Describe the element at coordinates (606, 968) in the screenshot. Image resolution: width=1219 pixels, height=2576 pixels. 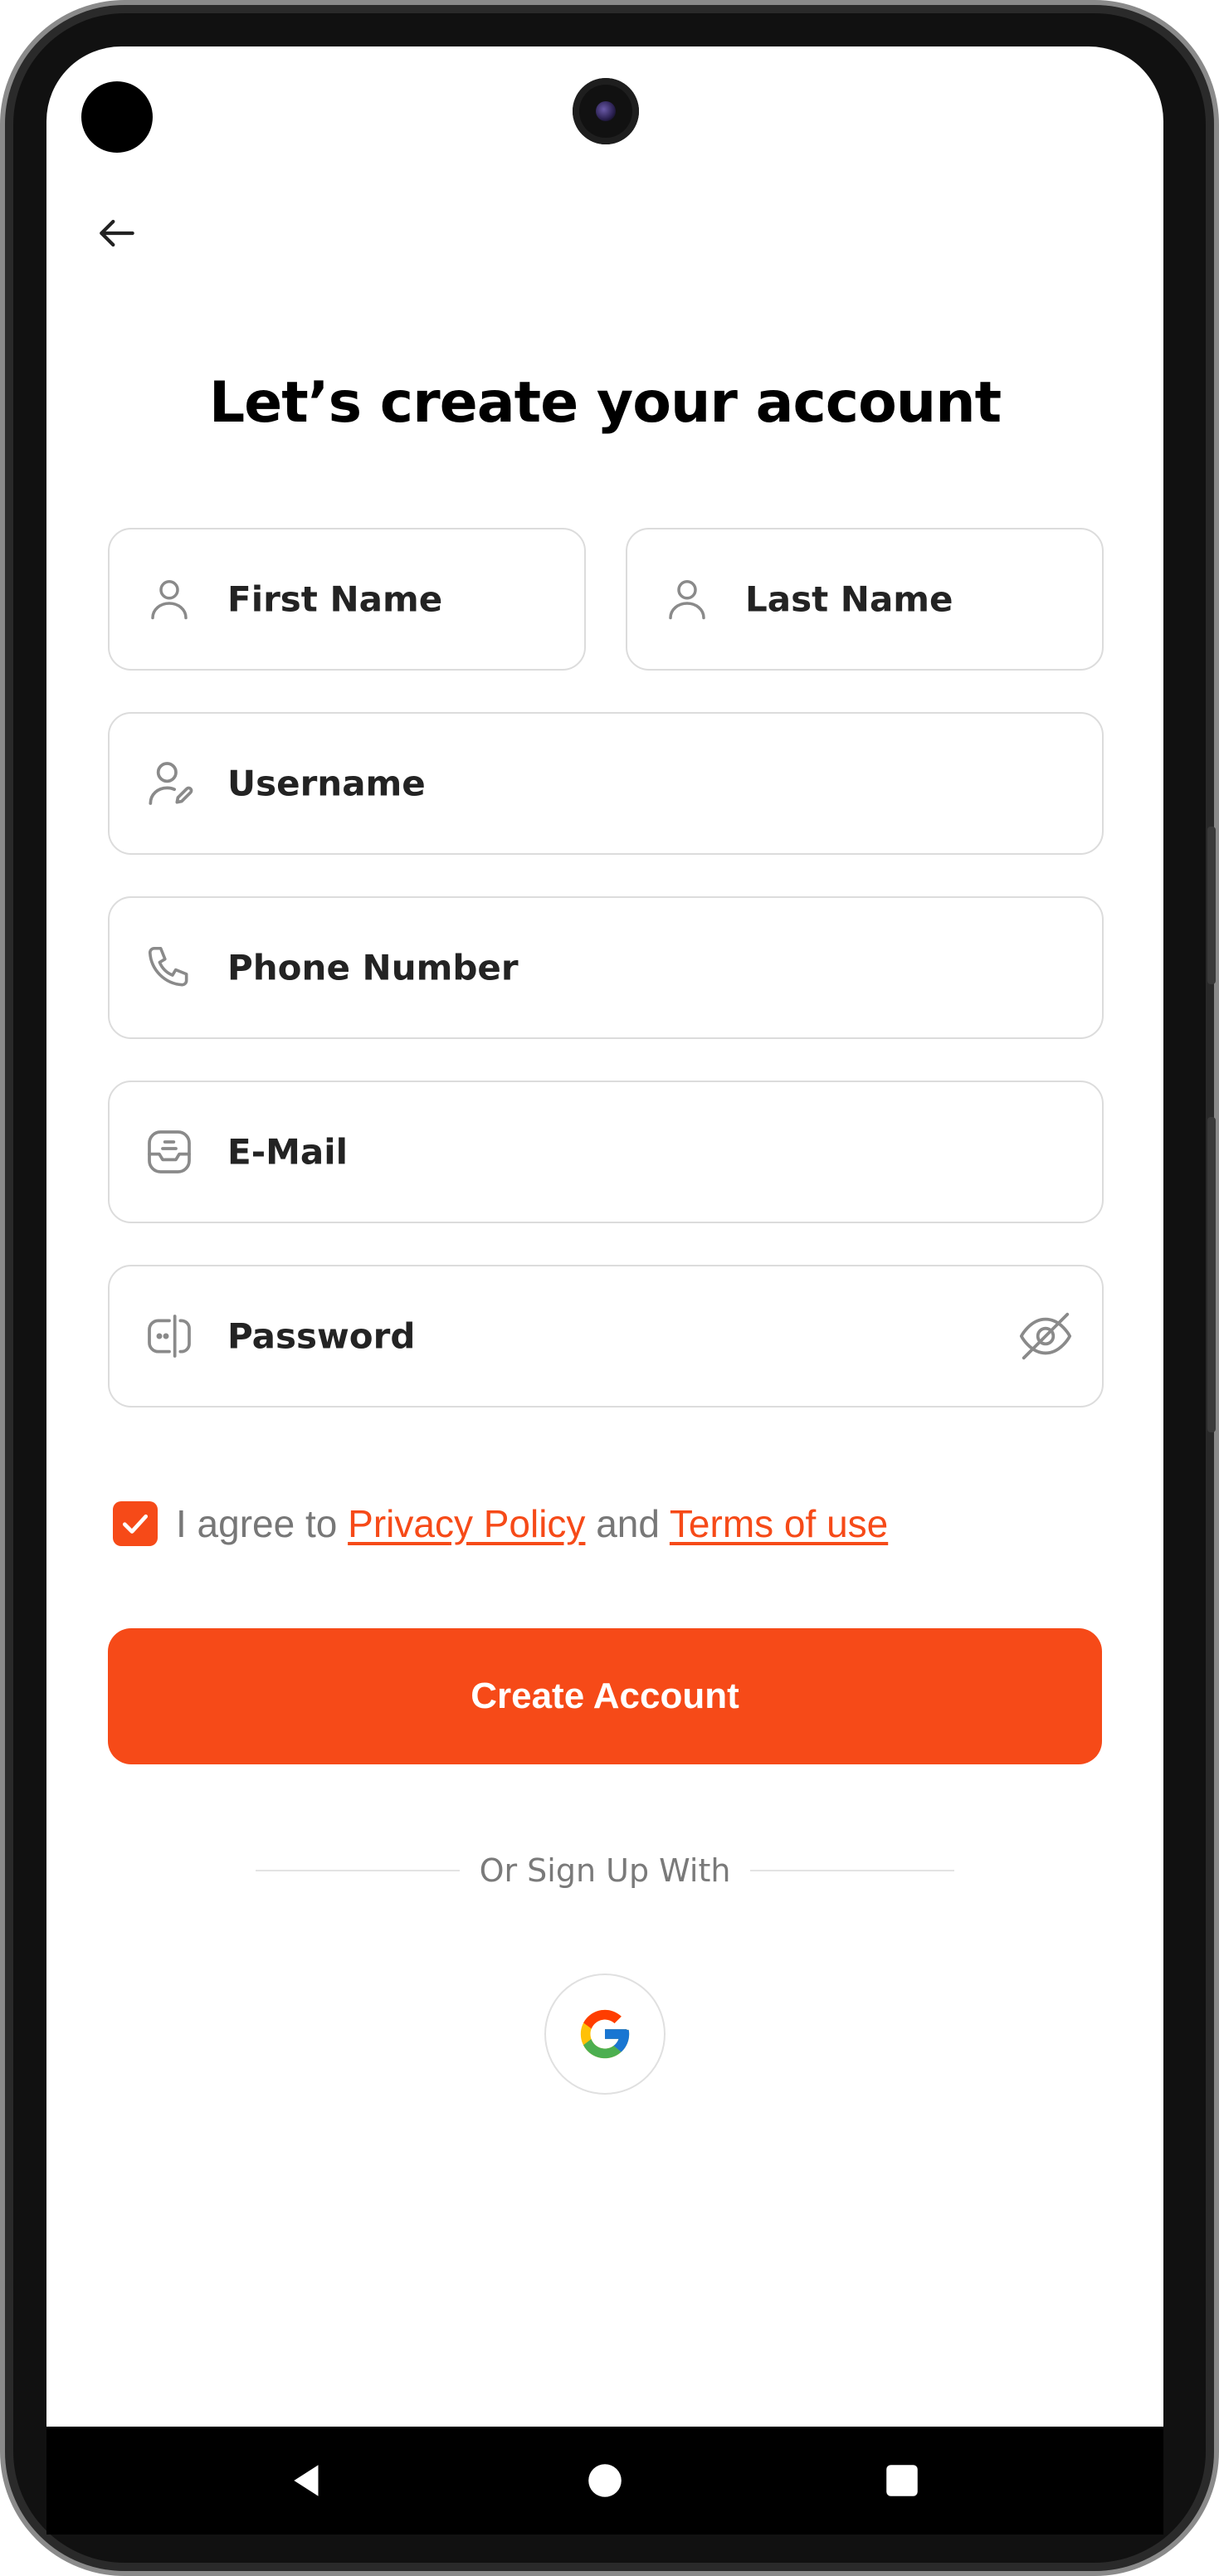
I see `phone-field: Phone Number` at that location.